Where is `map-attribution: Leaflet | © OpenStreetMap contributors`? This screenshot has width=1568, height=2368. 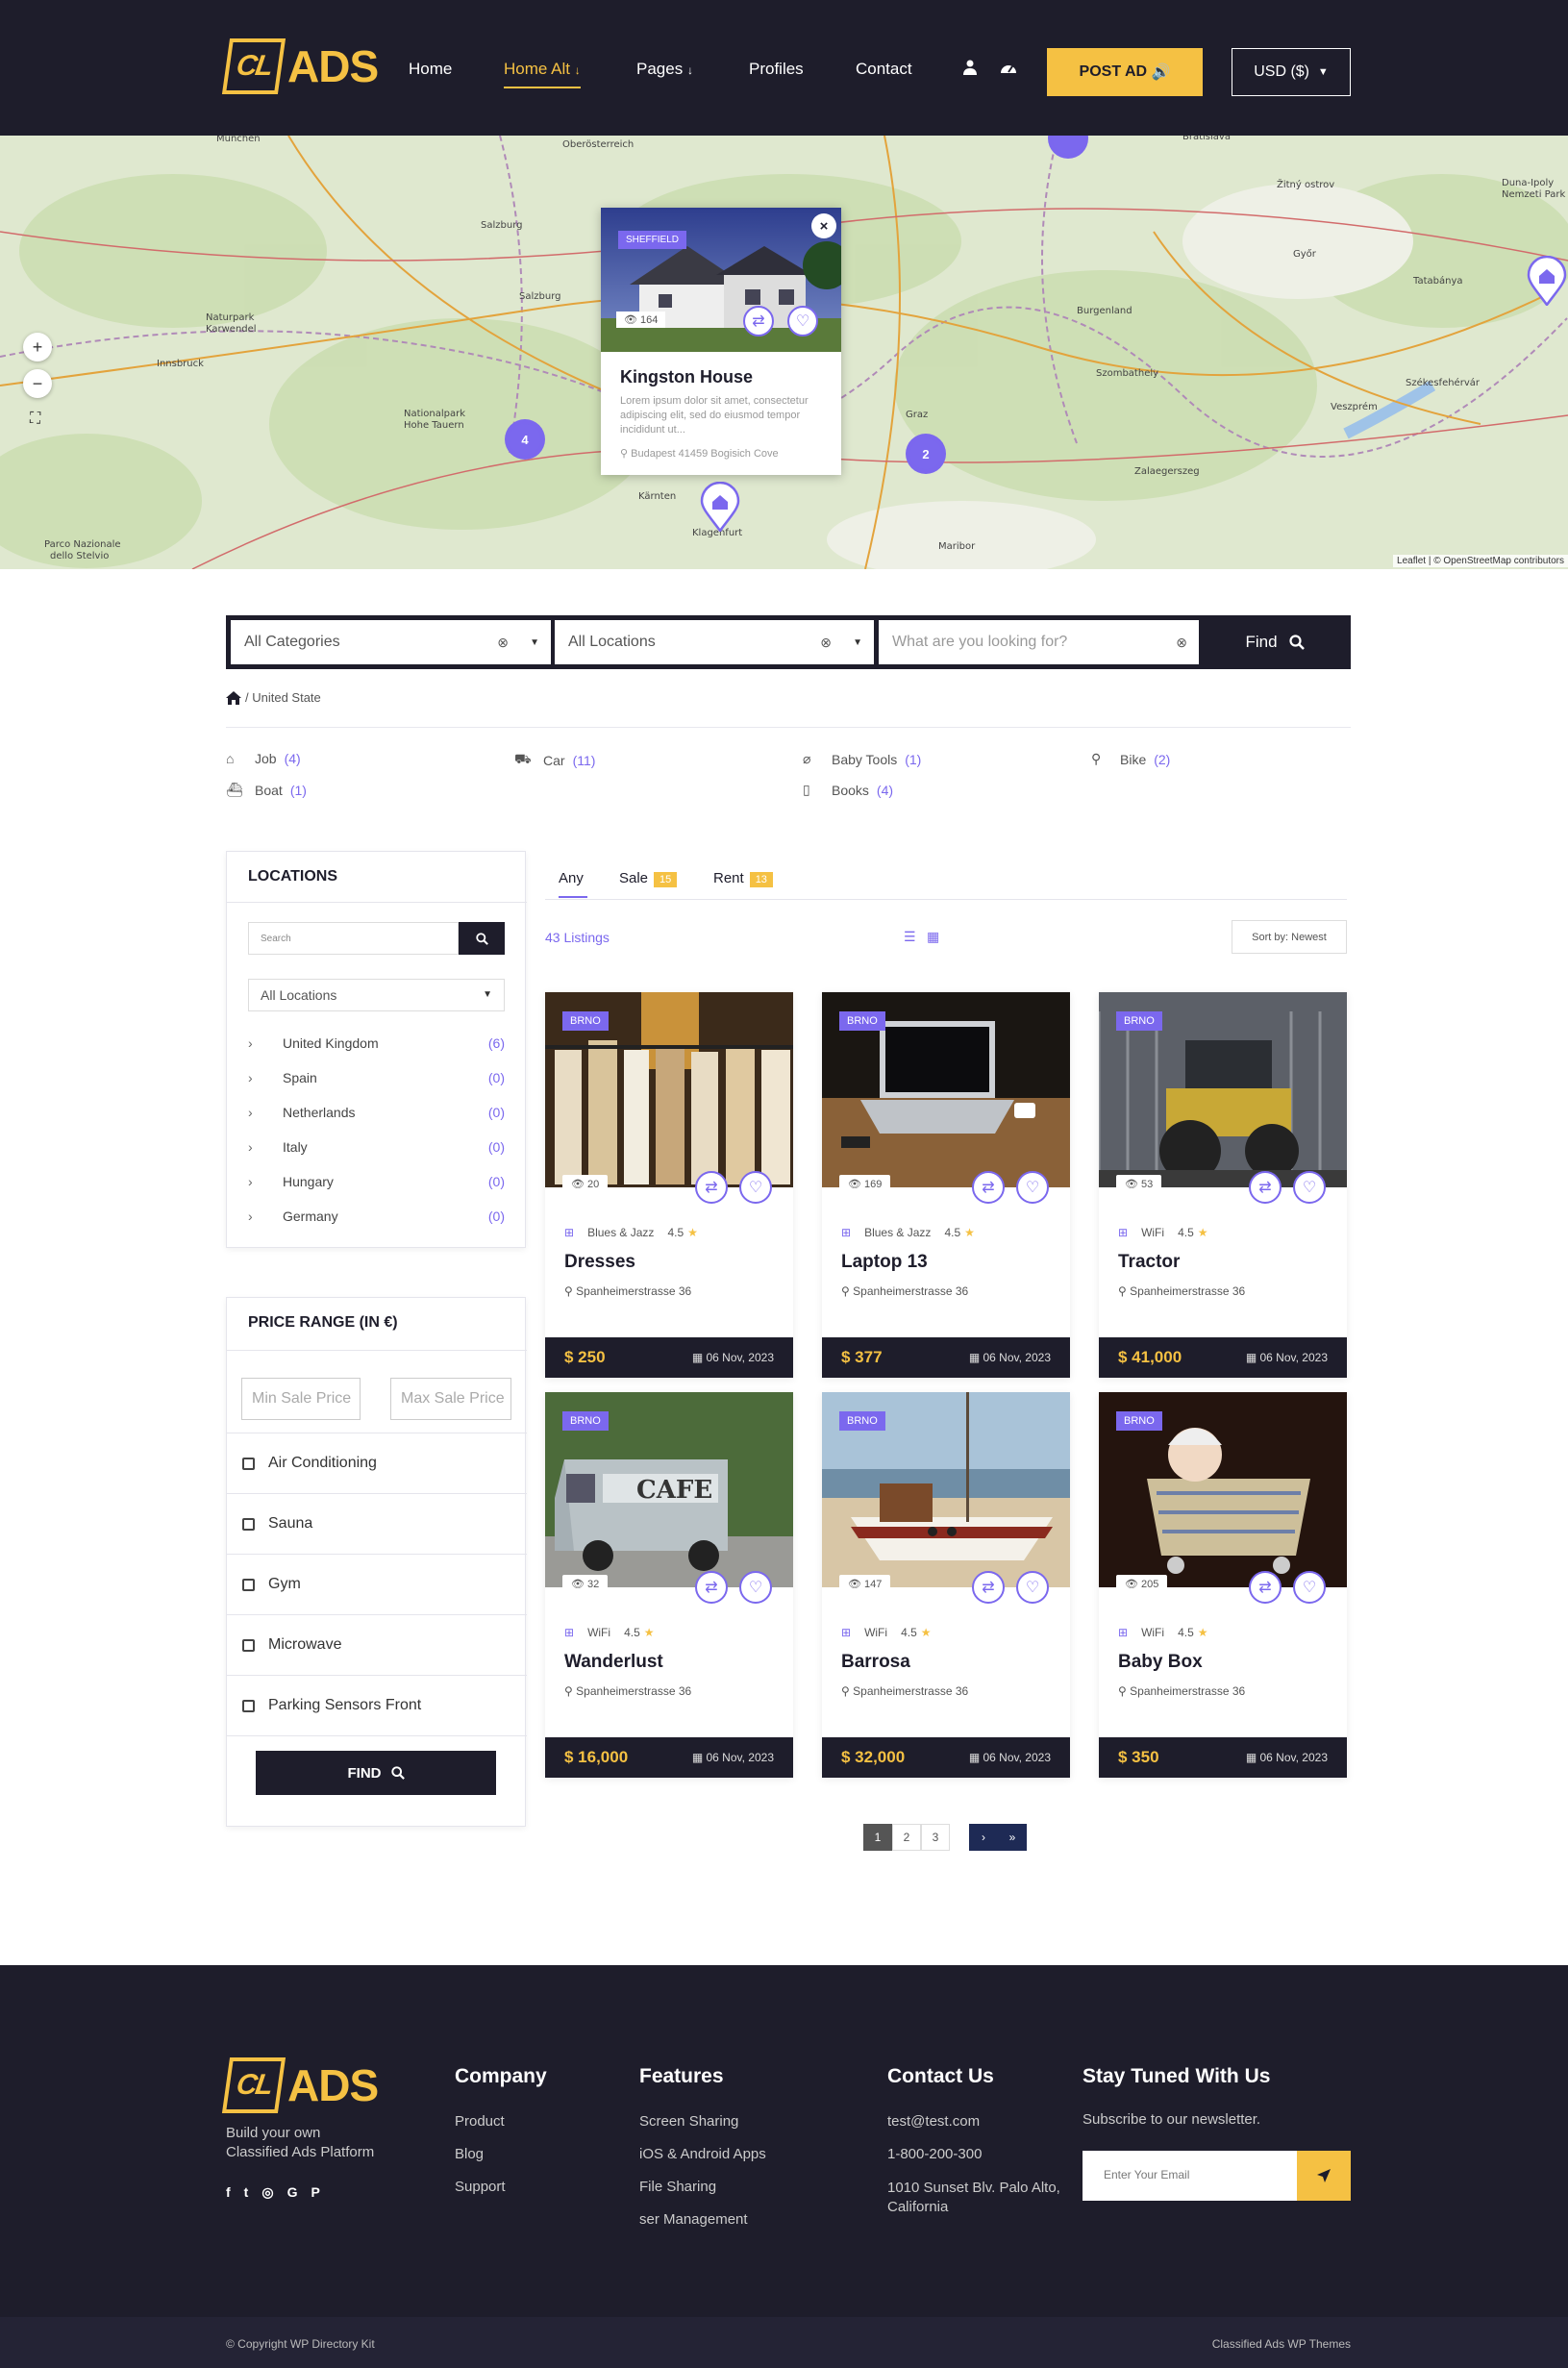 map-attribution: Leaflet | © OpenStreetMap contributors is located at coordinates (1480, 561).